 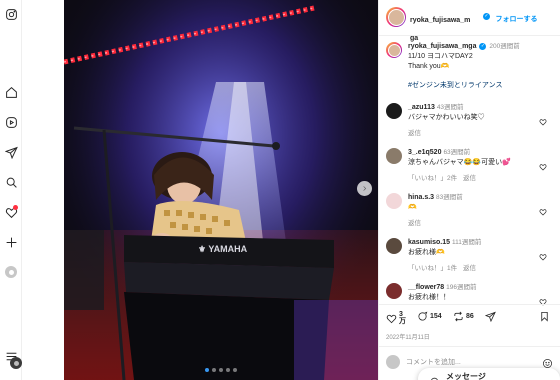 I want to click on comment-button: 154, so click(x=429, y=316).